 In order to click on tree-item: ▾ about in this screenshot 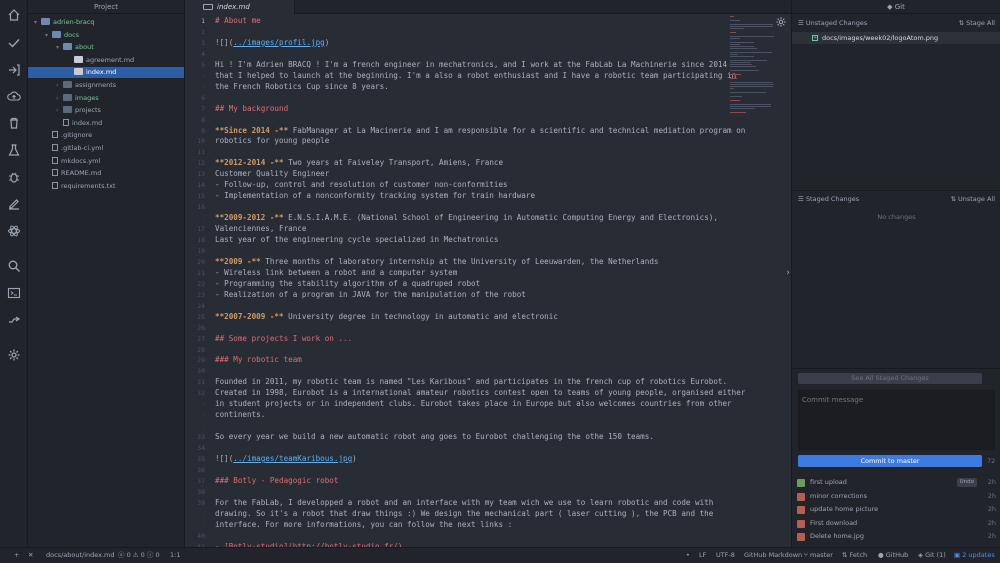, I will do `click(106, 47)`.